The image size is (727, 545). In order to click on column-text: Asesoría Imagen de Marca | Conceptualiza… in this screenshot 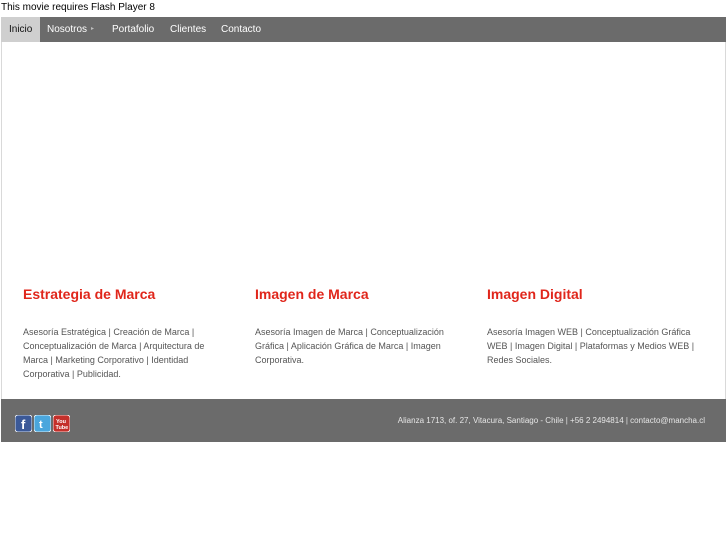, I will do `click(349, 346)`.